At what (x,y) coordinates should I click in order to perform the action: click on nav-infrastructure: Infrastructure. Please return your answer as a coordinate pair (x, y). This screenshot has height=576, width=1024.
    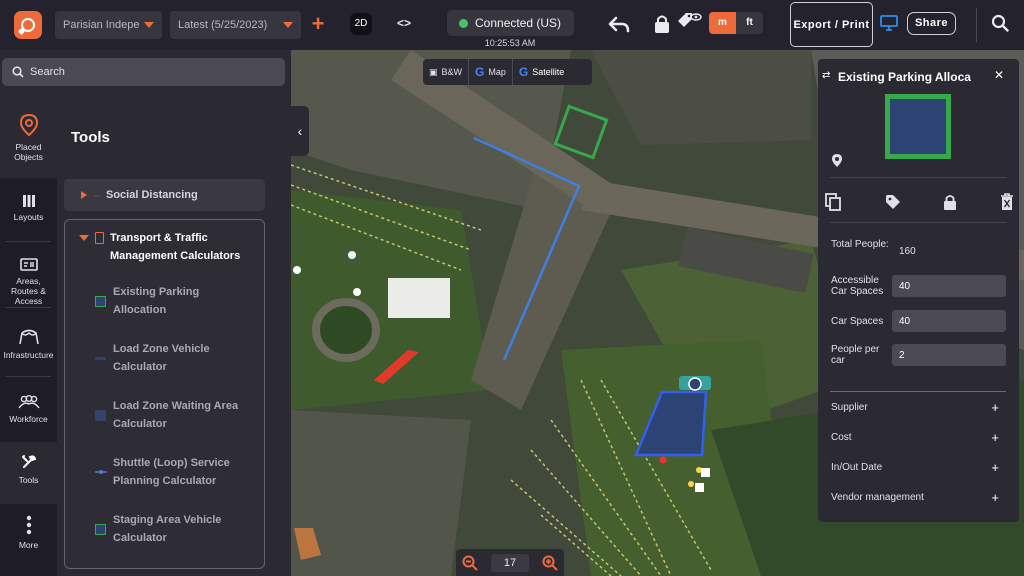
    Looking at the image, I should click on (28, 344).